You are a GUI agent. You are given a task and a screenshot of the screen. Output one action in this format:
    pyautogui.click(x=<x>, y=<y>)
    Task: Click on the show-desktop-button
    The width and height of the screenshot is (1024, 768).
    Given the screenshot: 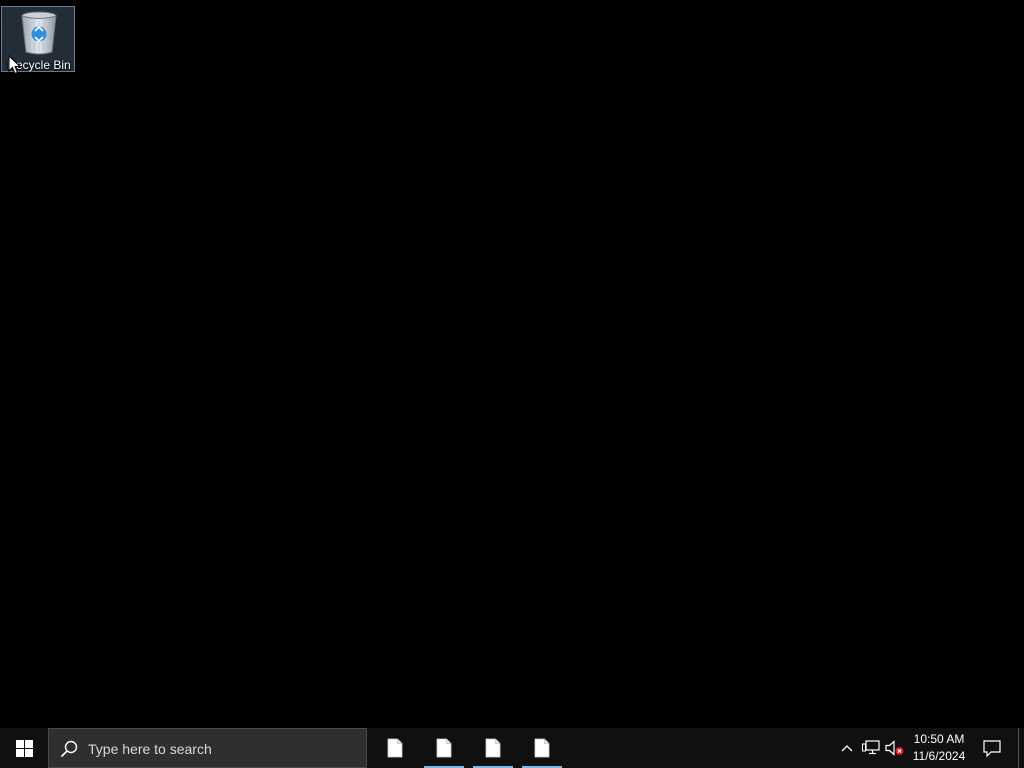 What is the action you would take?
    pyautogui.click(x=1021, y=748)
    